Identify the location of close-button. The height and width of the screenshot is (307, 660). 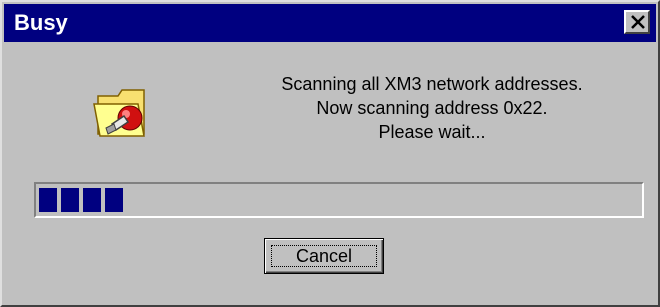
(637, 22).